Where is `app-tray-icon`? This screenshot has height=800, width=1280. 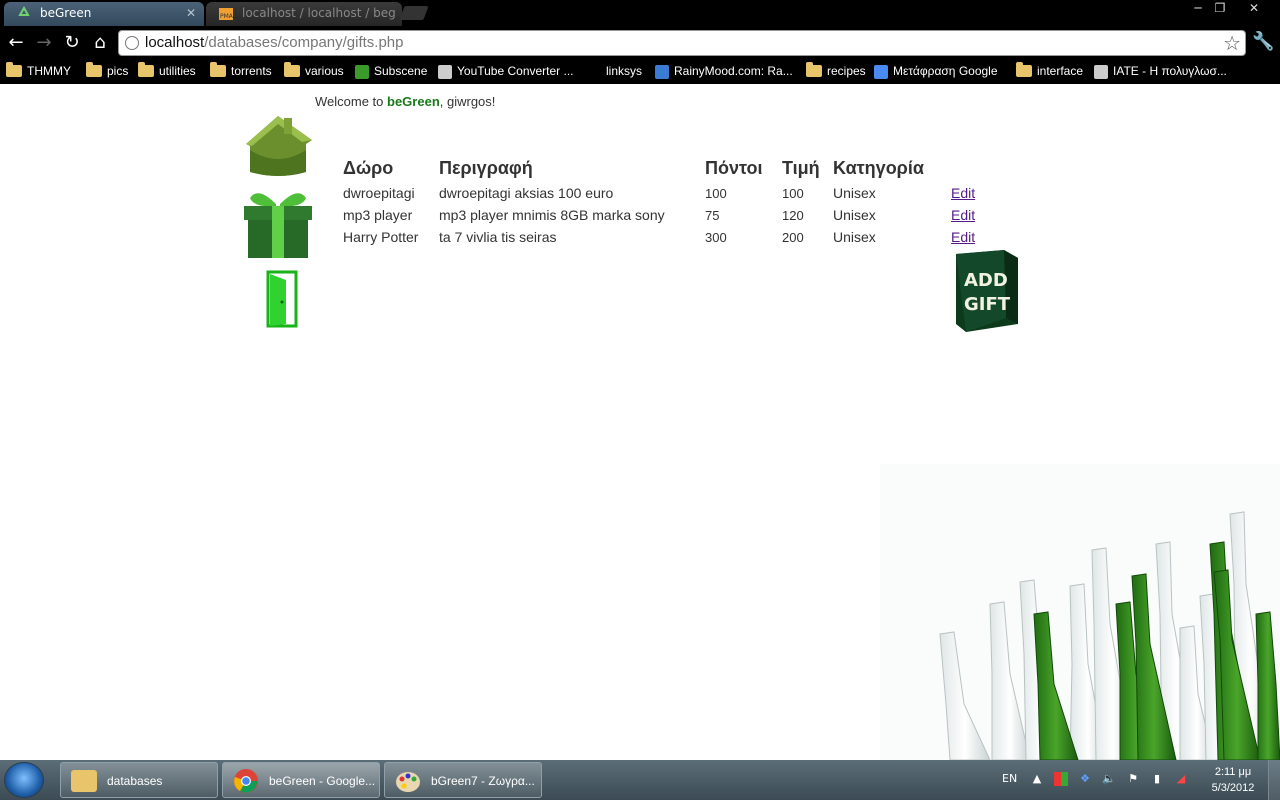
app-tray-icon is located at coordinates (1061, 779).